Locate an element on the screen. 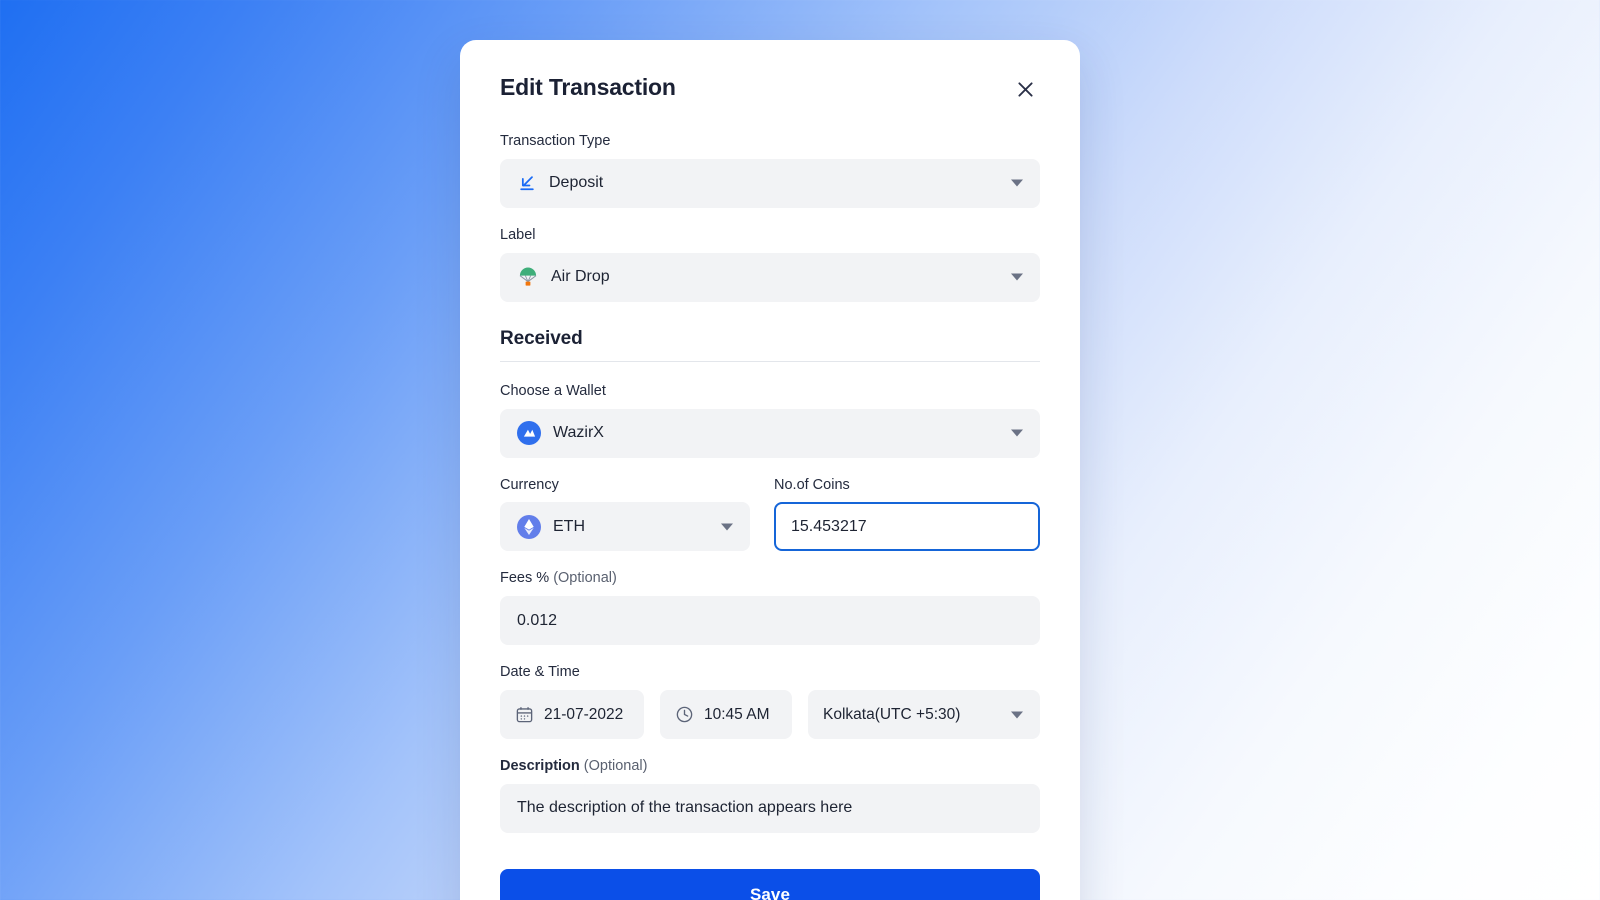 The height and width of the screenshot is (900, 1600). wazirx-logo-icon is located at coordinates (529, 433).